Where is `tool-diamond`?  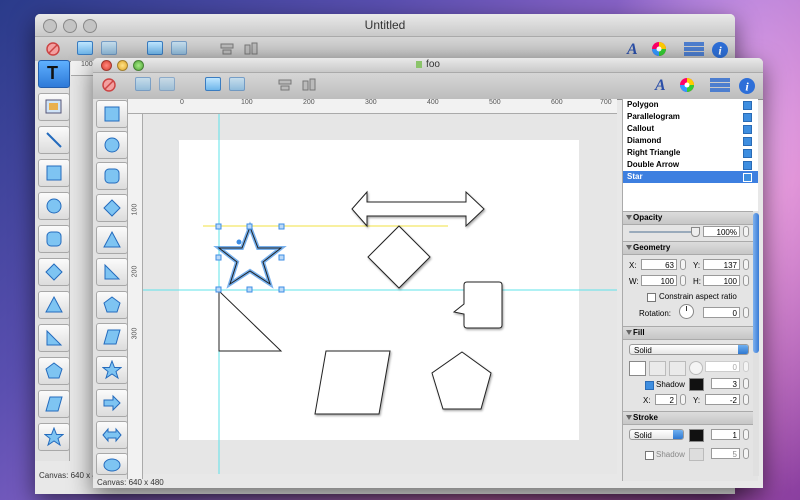
tool-diamond is located at coordinates (54, 272).